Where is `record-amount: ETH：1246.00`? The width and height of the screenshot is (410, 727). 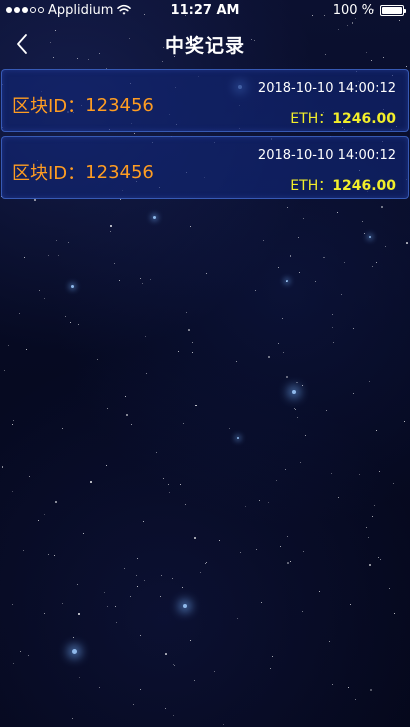
record-amount: ETH：1246.00 is located at coordinates (343, 118).